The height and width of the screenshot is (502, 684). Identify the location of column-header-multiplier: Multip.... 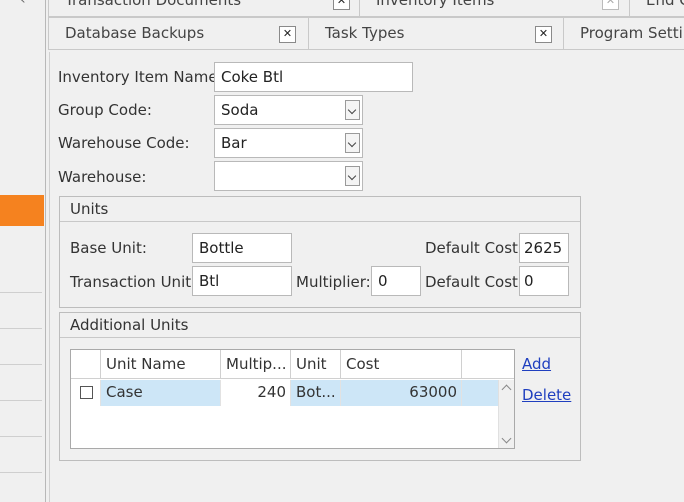
(256, 364).